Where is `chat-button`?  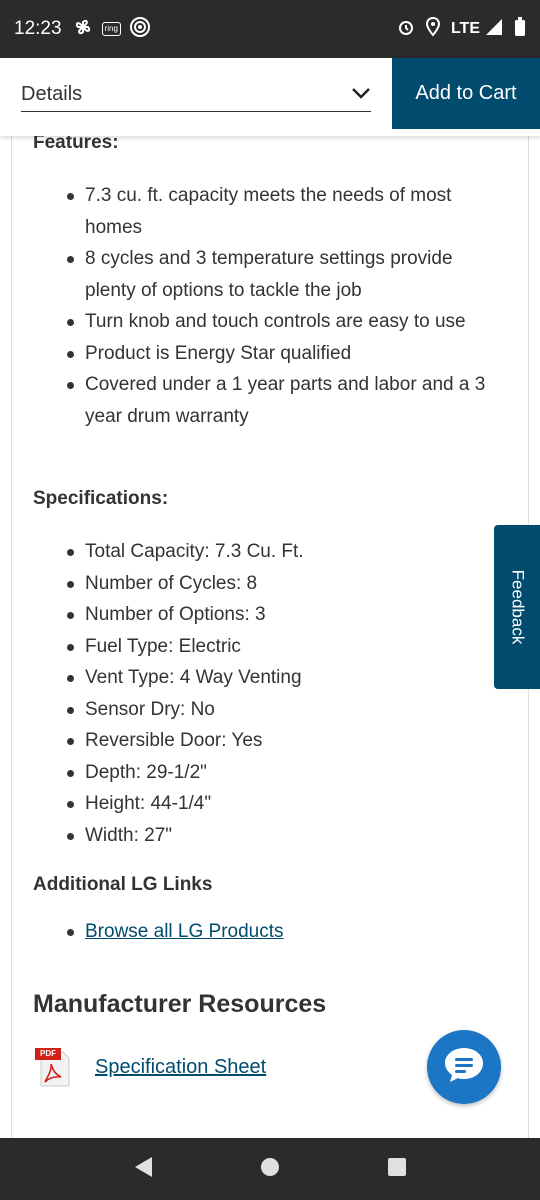
chat-button is located at coordinates (464, 1067).